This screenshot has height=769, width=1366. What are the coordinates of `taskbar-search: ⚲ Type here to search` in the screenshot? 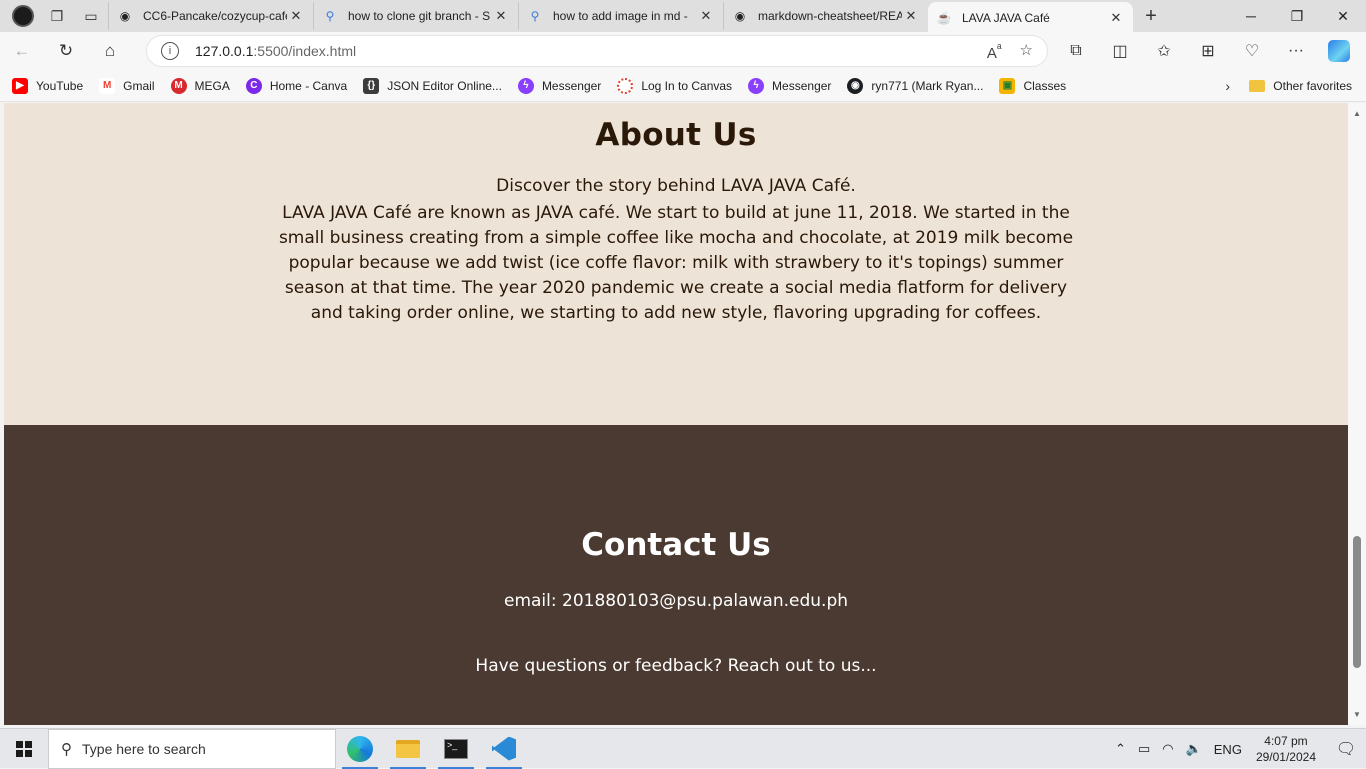 It's located at (192, 748).